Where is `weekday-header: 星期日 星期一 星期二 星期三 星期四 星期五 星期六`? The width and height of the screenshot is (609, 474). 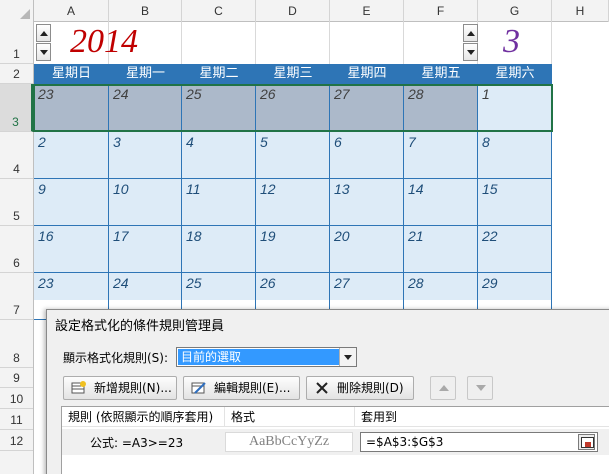 weekday-header: 星期日 星期一 星期二 星期三 星期四 星期五 星期六 is located at coordinates (293, 74).